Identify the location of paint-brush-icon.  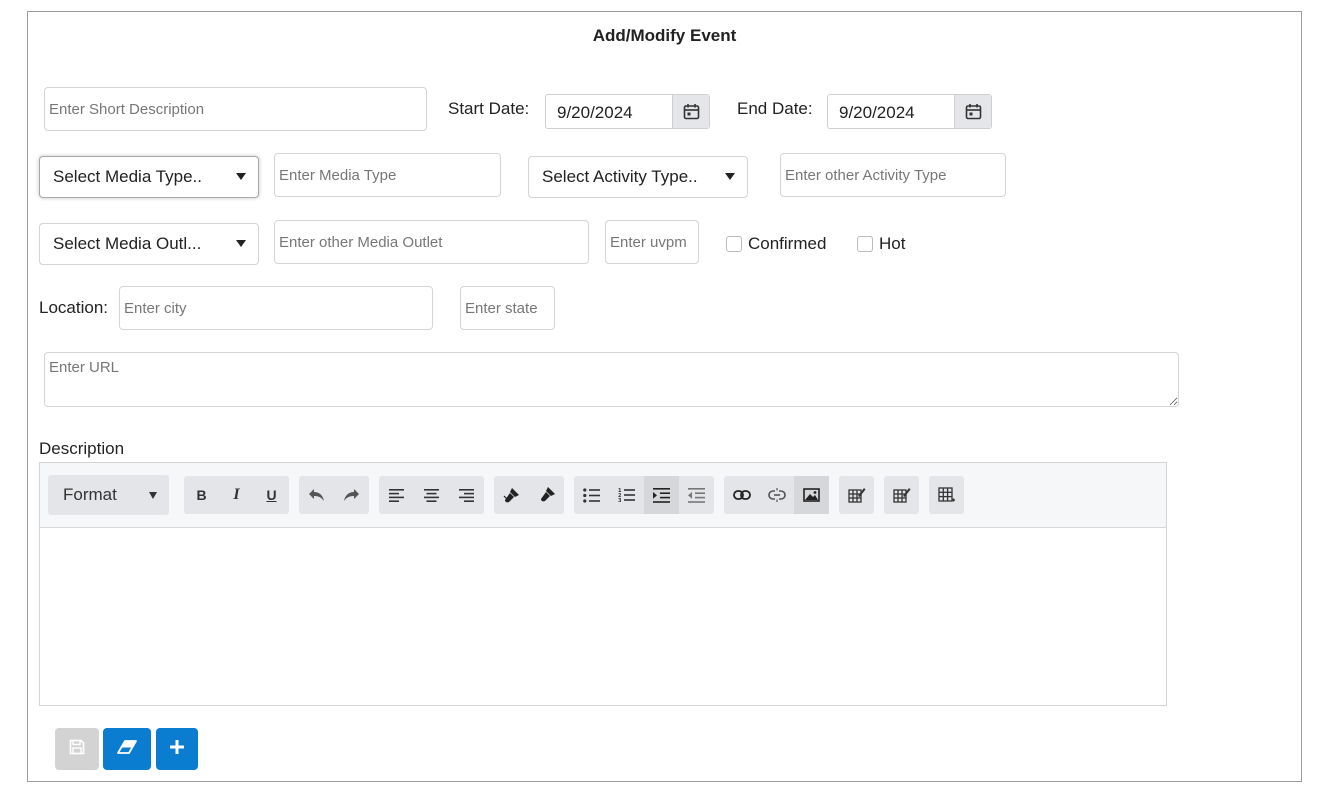
(511, 495).